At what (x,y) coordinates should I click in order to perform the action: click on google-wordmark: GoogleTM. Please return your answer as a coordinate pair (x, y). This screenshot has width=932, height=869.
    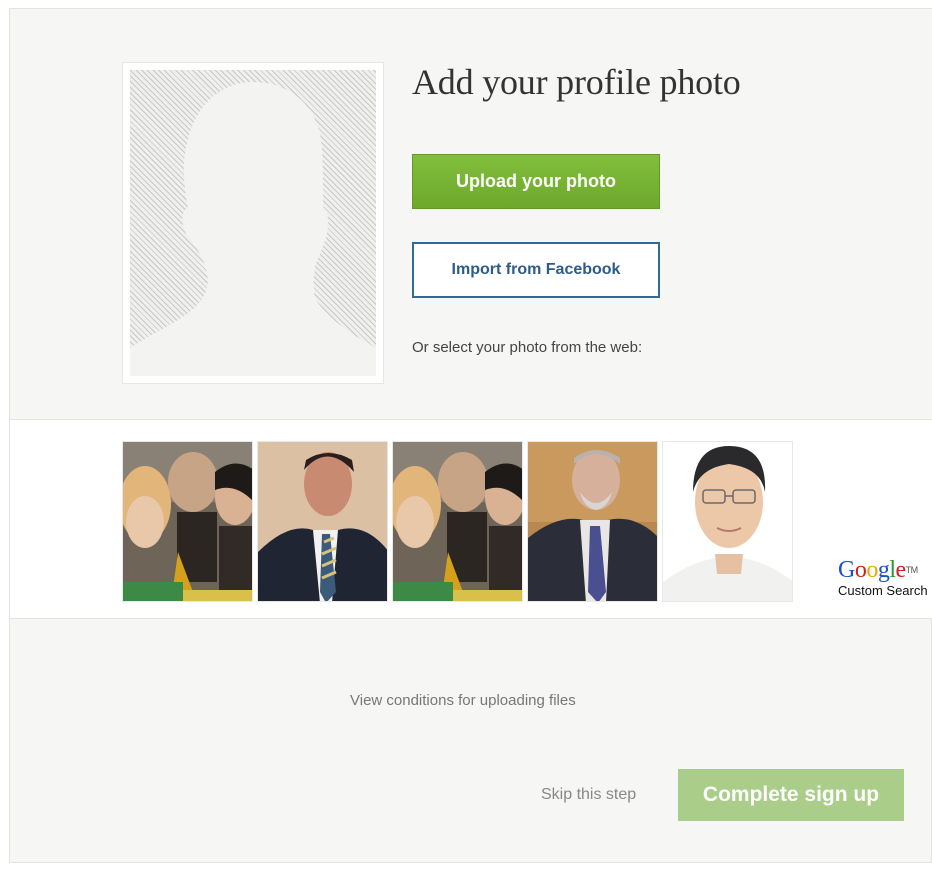
    Looking at the image, I should click on (884, 570).